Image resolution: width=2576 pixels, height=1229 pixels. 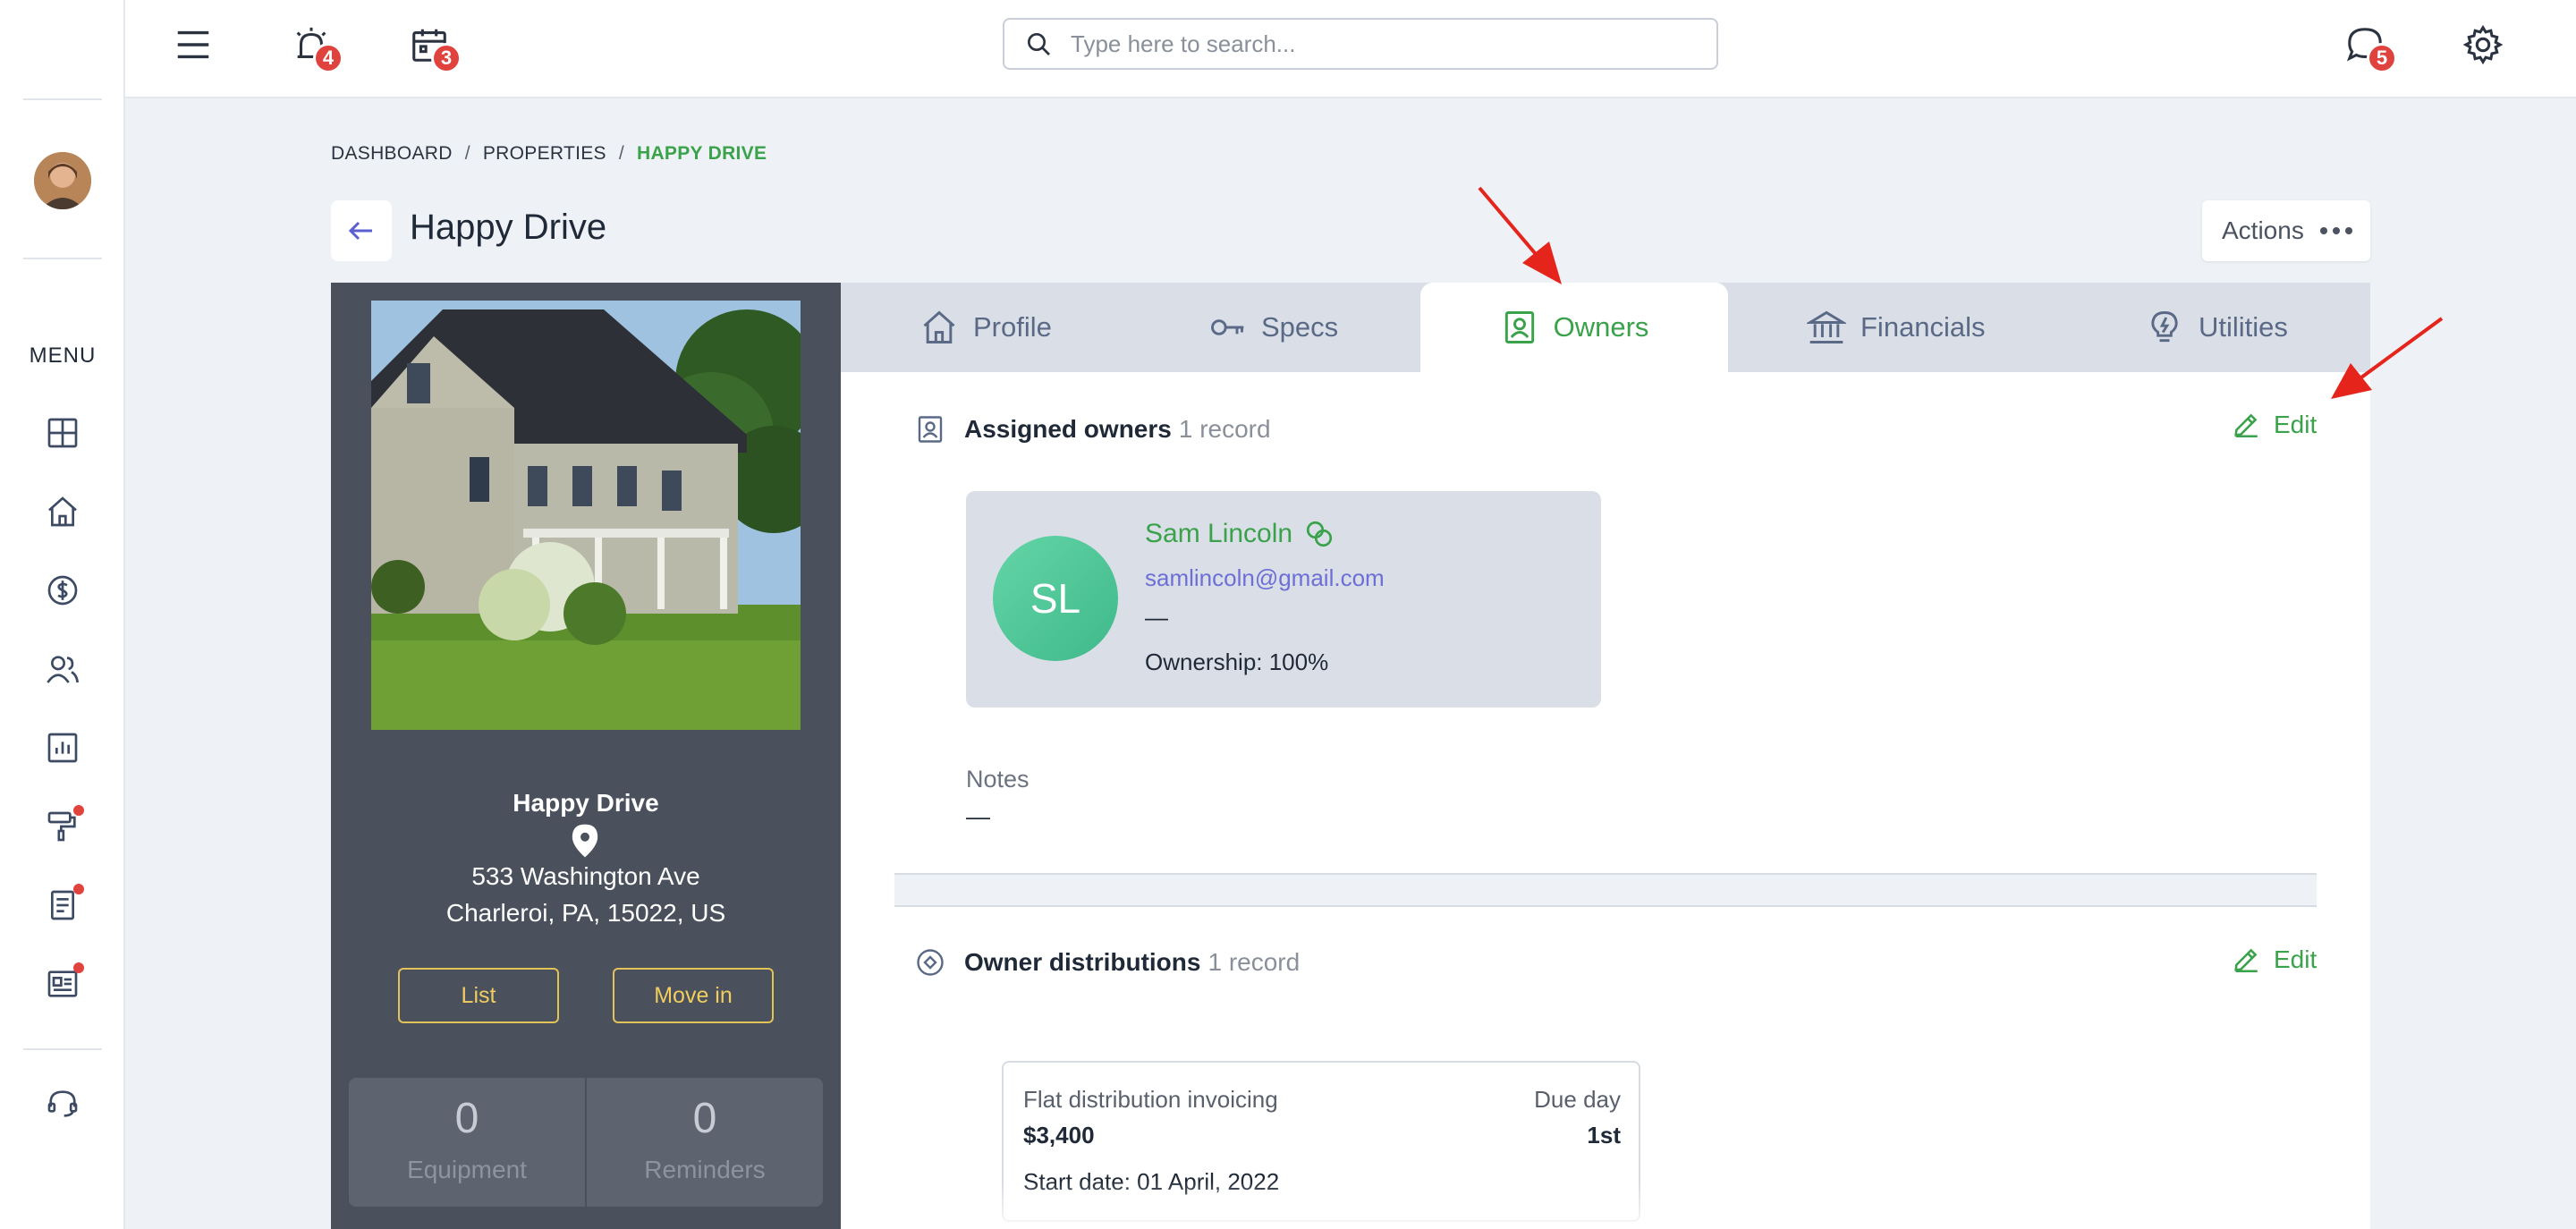 I want to click on avatar, so click(x=62, y=180).